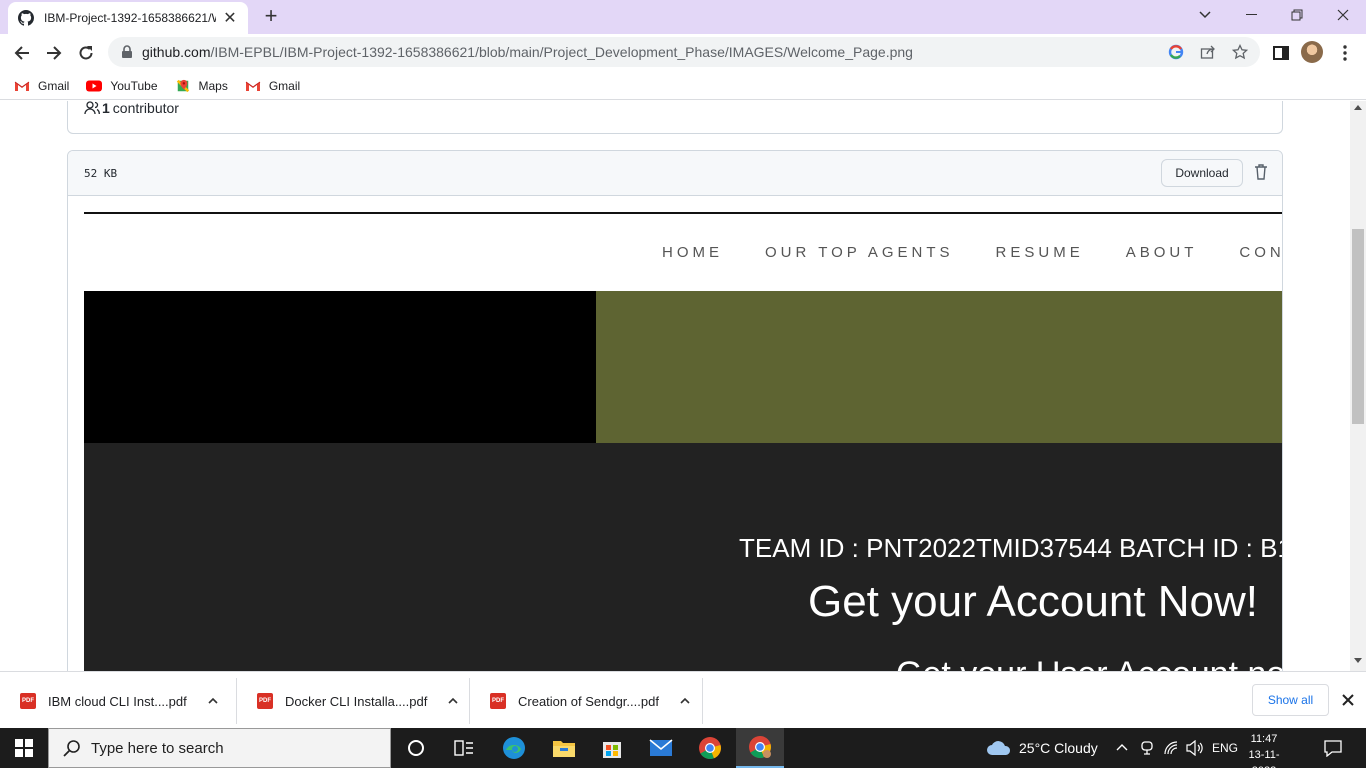  I want to click on tab-title: IBM-Project-1392-1658386621/W, so click(130, 18).